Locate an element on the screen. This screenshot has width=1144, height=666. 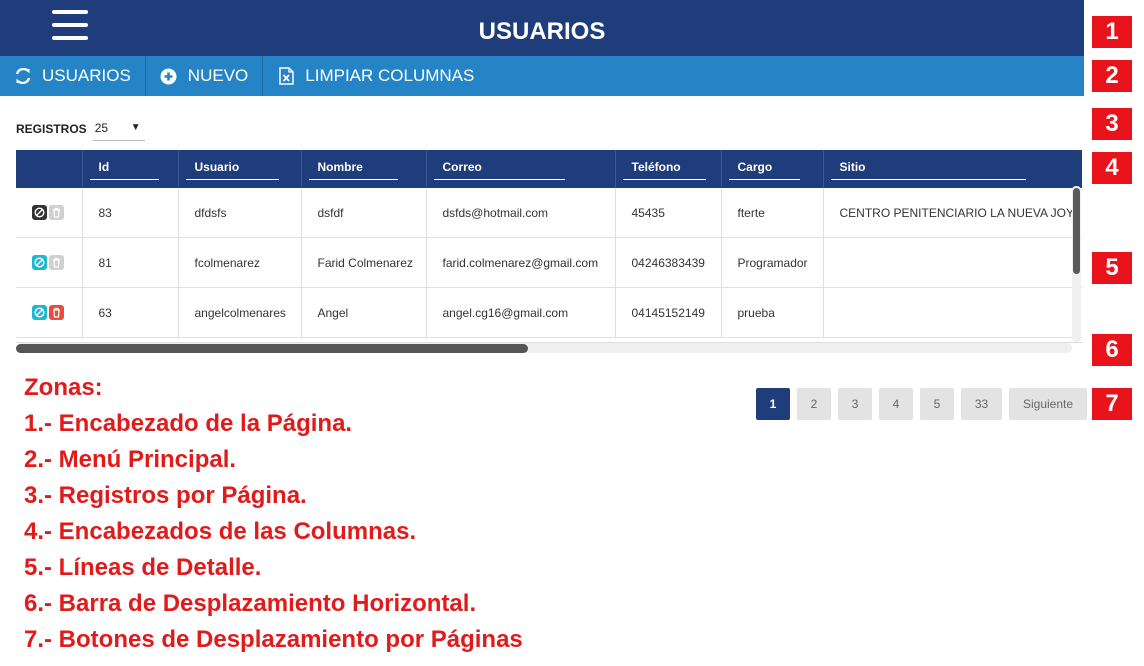
vertical-scrollbar-thumb is located at coordinates (1076, 231).